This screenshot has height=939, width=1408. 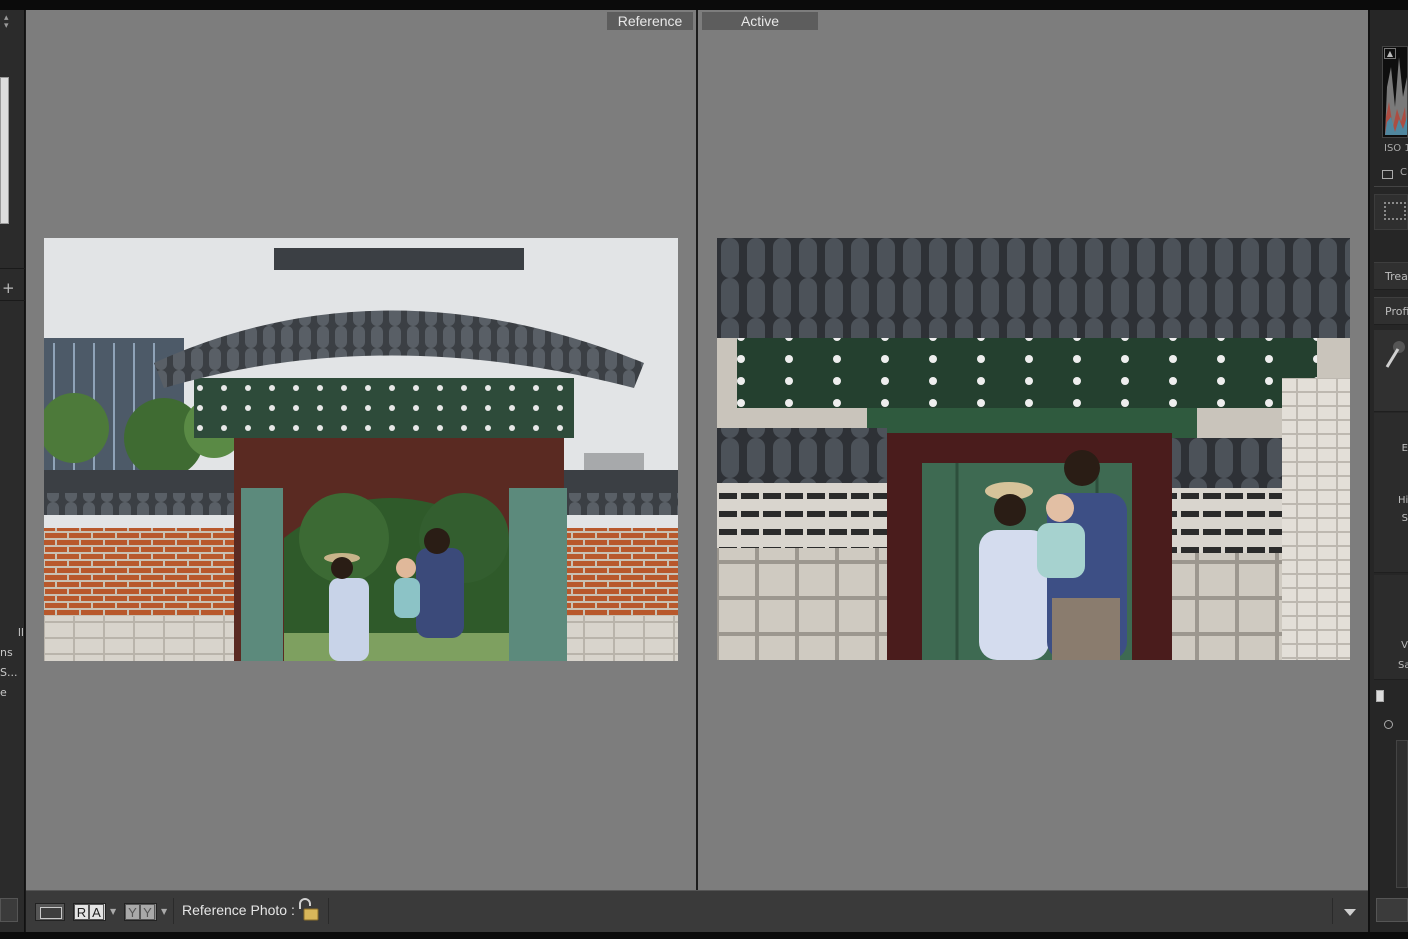 I want to click on loupe-view-button, so click(x=50, y=912).